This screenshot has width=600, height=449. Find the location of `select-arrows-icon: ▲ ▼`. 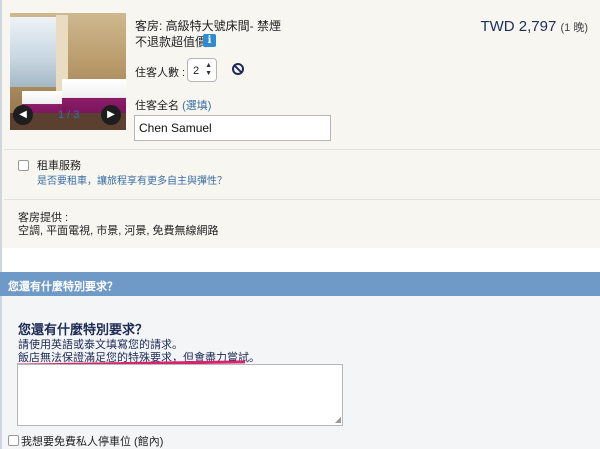

select-arrows-icon: ▲ ▼ is located at coordinates (208, 69).